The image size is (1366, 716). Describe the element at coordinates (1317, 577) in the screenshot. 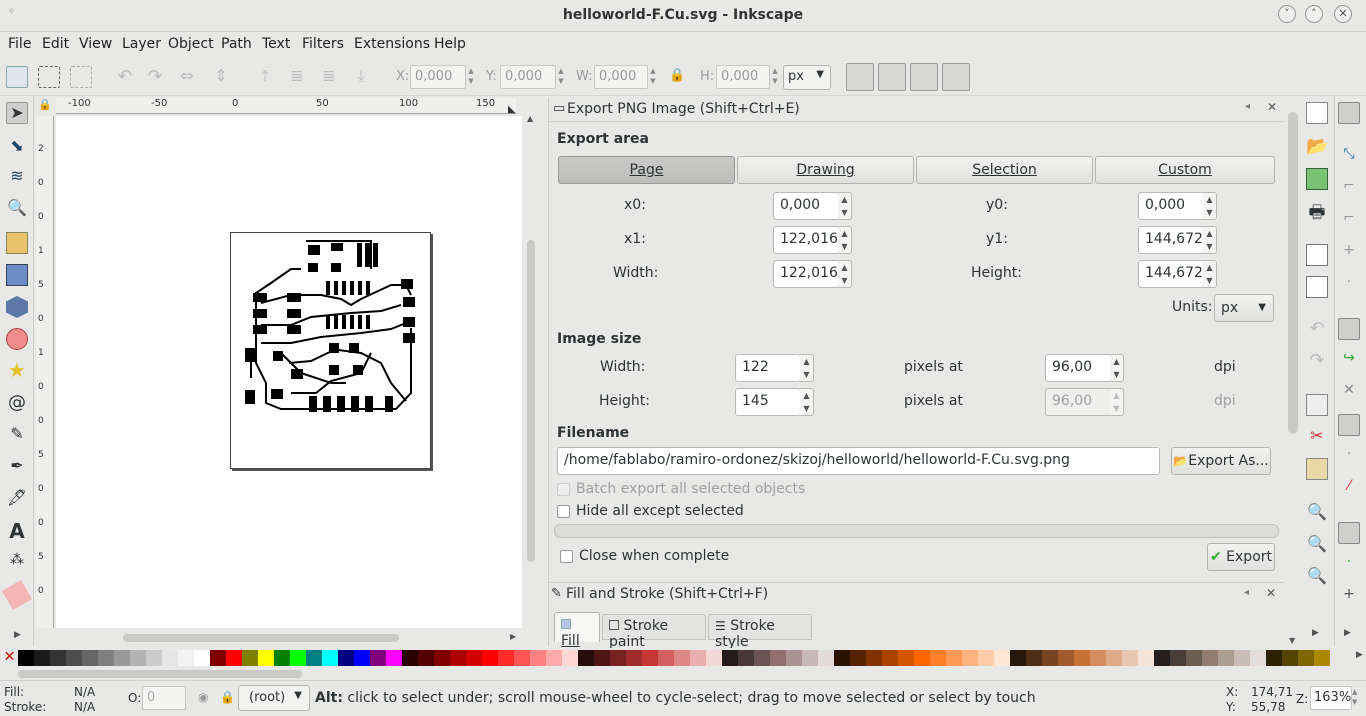

I see `zoom-page-icon: 🔍` at that location.